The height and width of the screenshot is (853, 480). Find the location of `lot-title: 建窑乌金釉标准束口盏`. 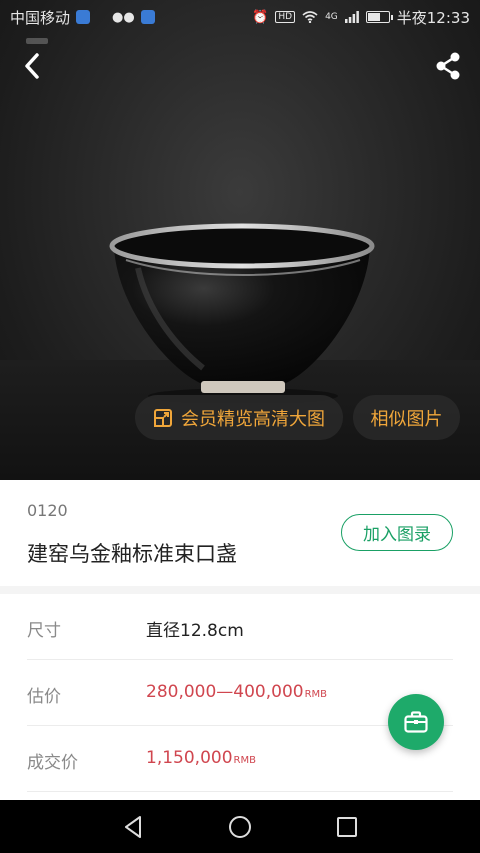

lot-title: 建窑乌金釉标准束口盏 is located at coordinates (132, 554).